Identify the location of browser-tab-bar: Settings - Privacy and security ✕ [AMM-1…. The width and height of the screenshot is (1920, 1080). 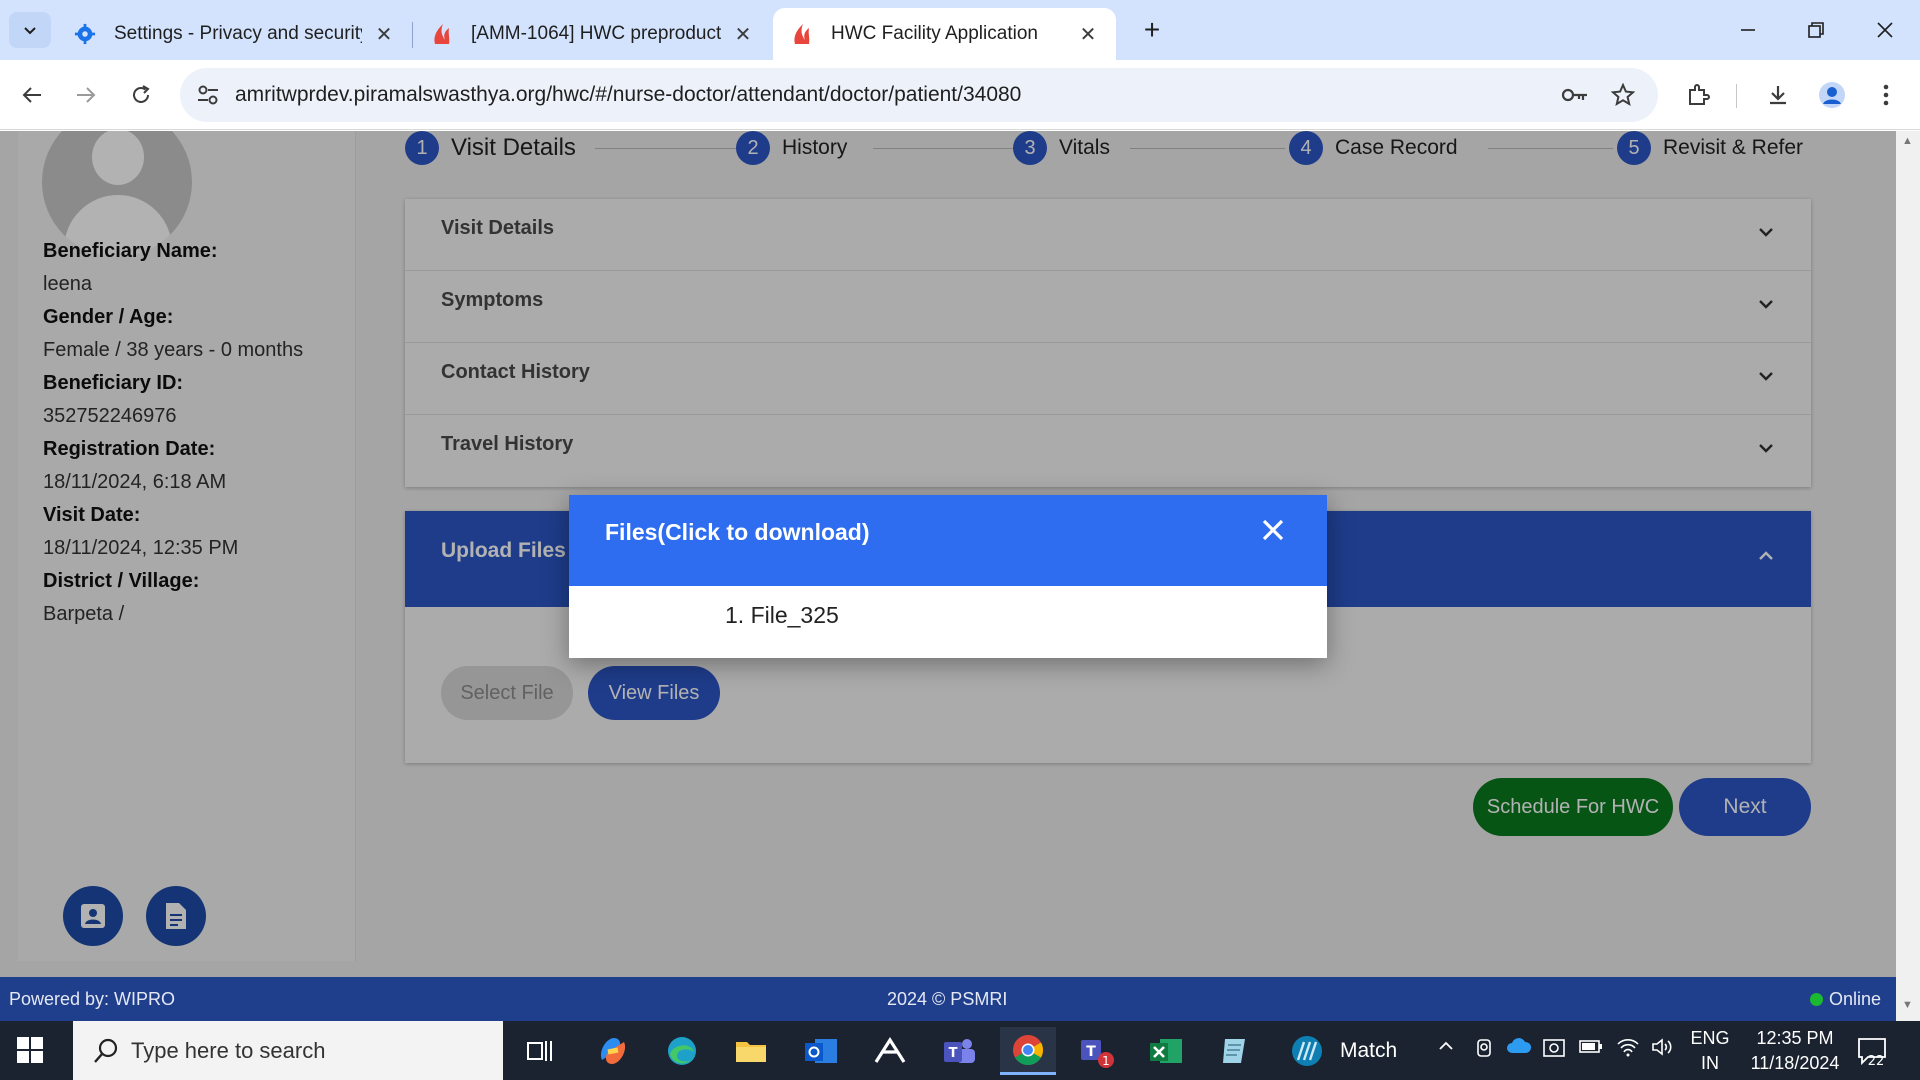
(960, 30).